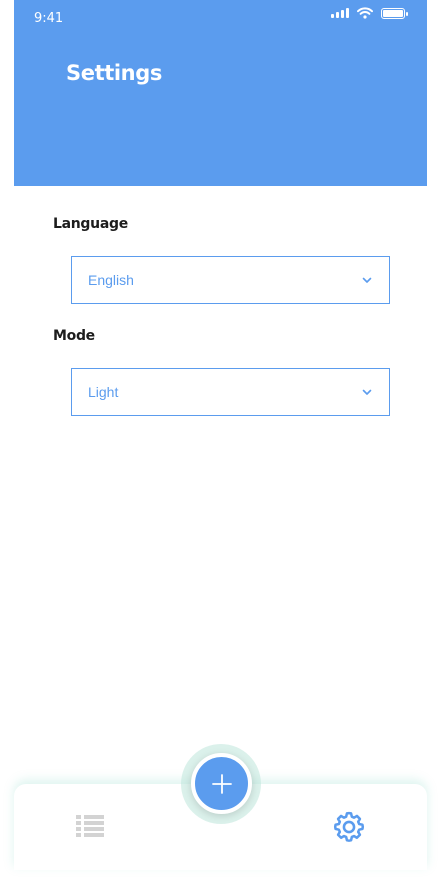  I want to click on nav-settings-button, so click(349, 827).